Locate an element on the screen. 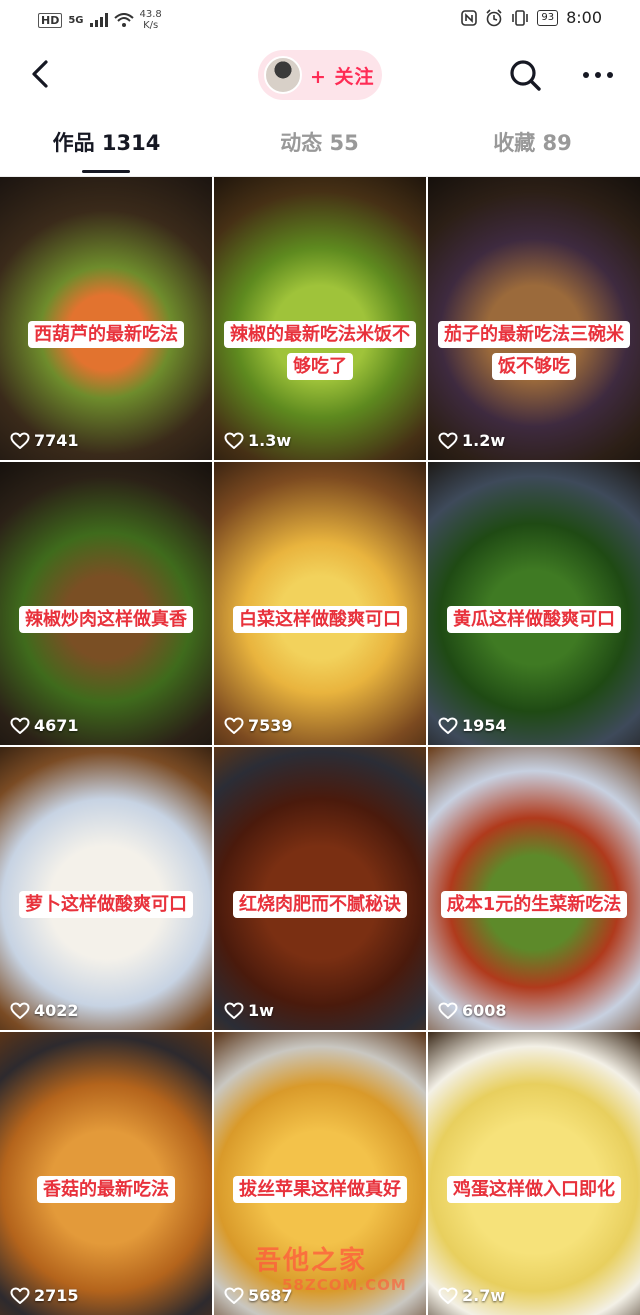  like-count: 1w is located at coordinates (249, 1010).